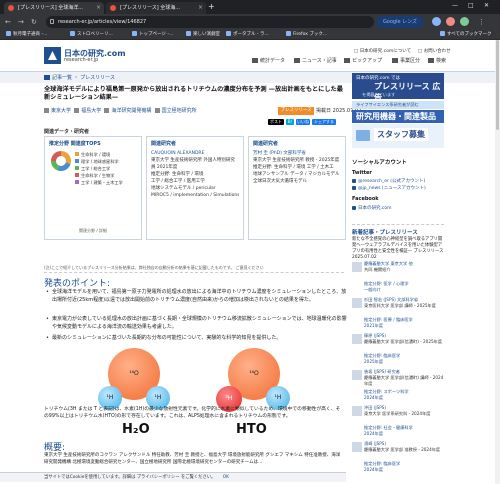 The image size is (500, 484). I want to click on institution-link: 東京大学, so click(57, 111).